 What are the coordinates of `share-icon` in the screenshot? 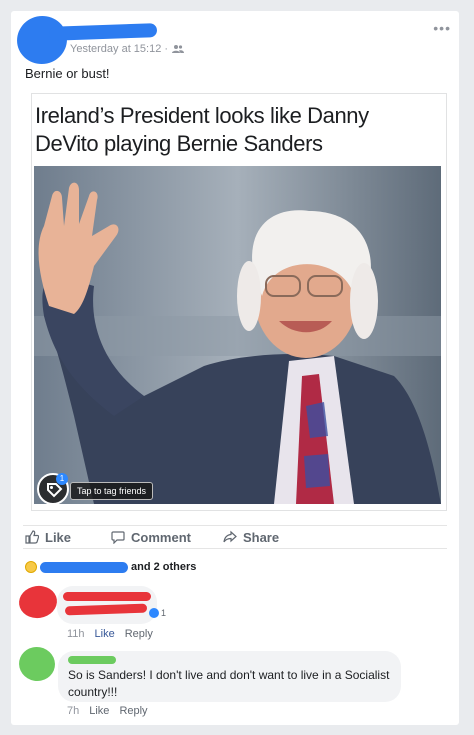 It's located at (230, 536).